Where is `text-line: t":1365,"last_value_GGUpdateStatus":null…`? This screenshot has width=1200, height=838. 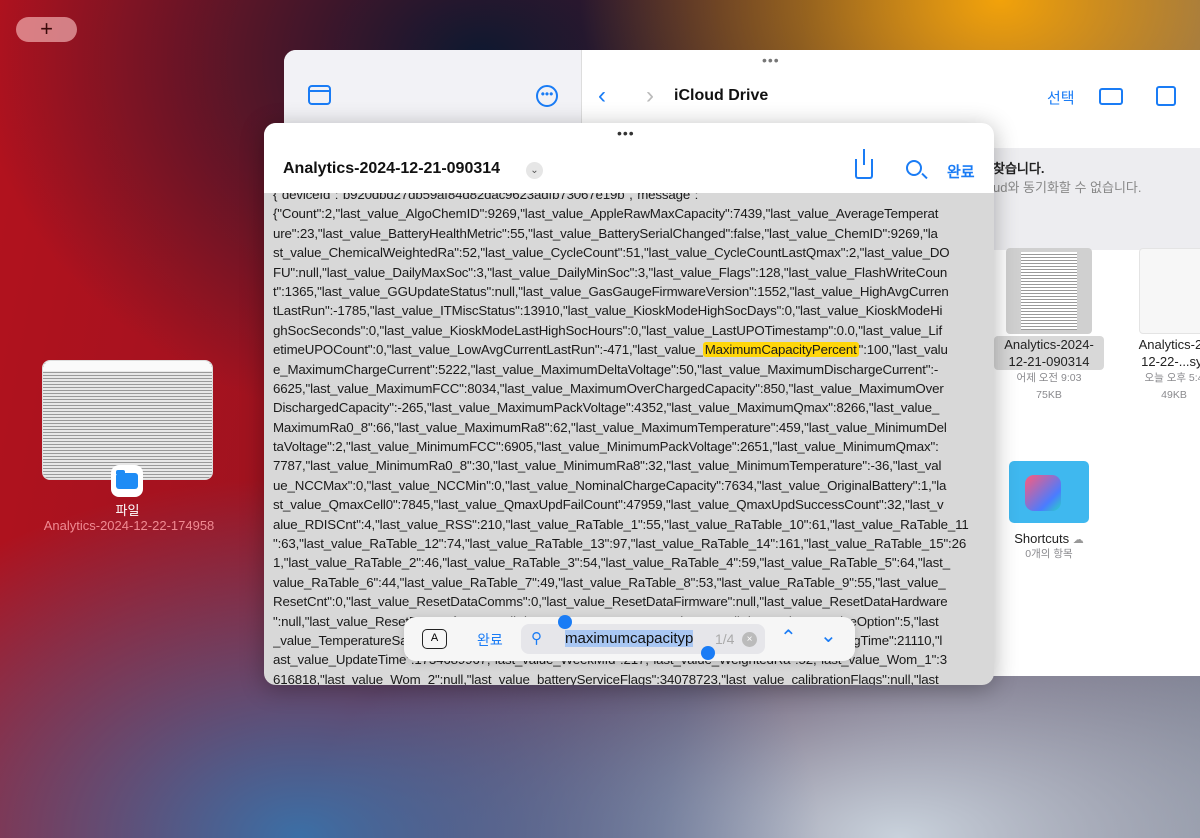
text-line: t":1365,"last_value_GGUpdateStatus":null… is located at coordinates (611, 291).